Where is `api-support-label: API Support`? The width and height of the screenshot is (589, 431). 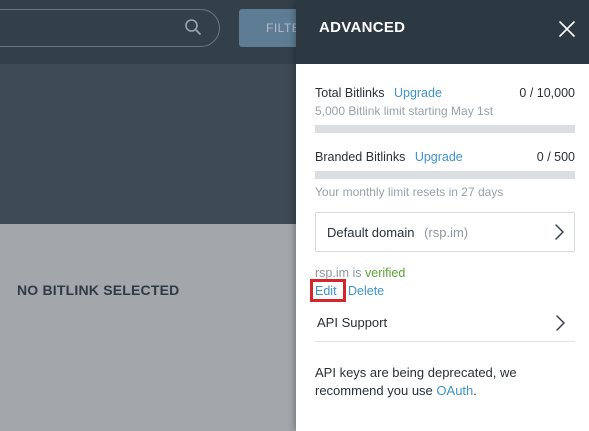 api-support-label: API Support is located at coordinates (352, 322).